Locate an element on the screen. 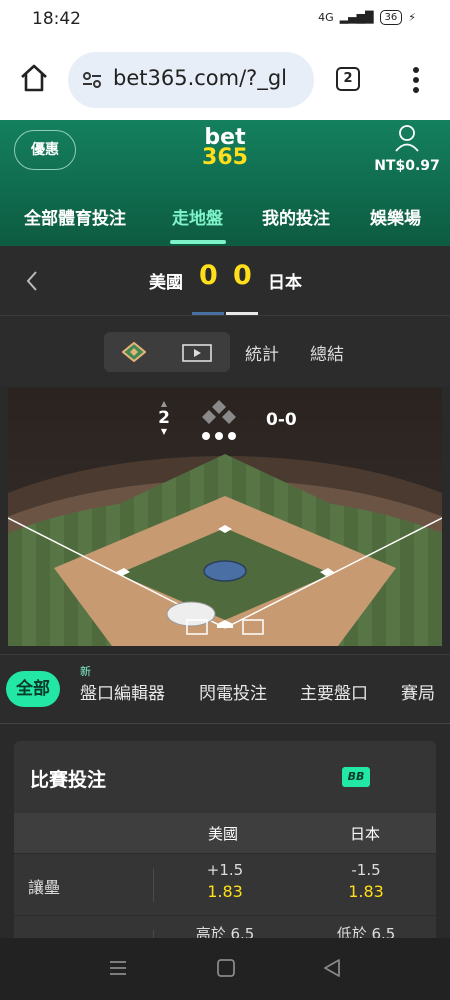  away-team-color-bar is located at coordinates (242, 313).